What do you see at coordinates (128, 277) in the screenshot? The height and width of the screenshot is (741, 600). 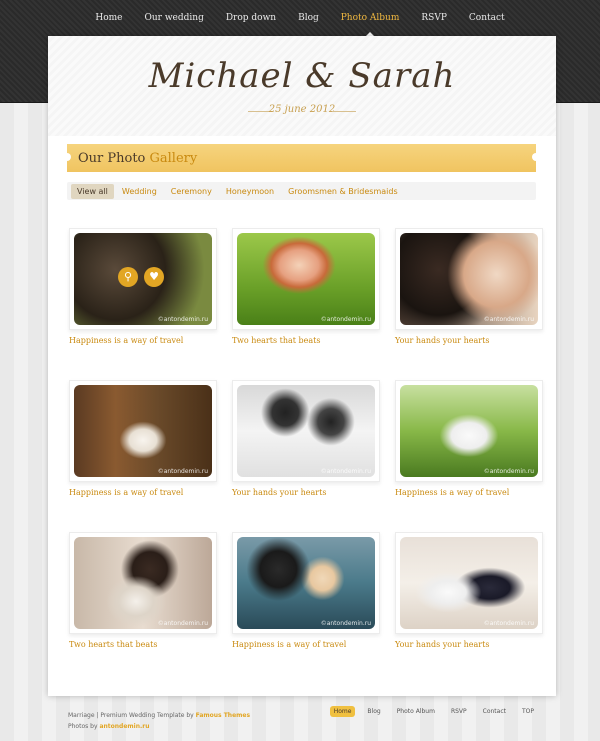 I see `magnifier-icon: ⚲` at bounding box center [128, 277].